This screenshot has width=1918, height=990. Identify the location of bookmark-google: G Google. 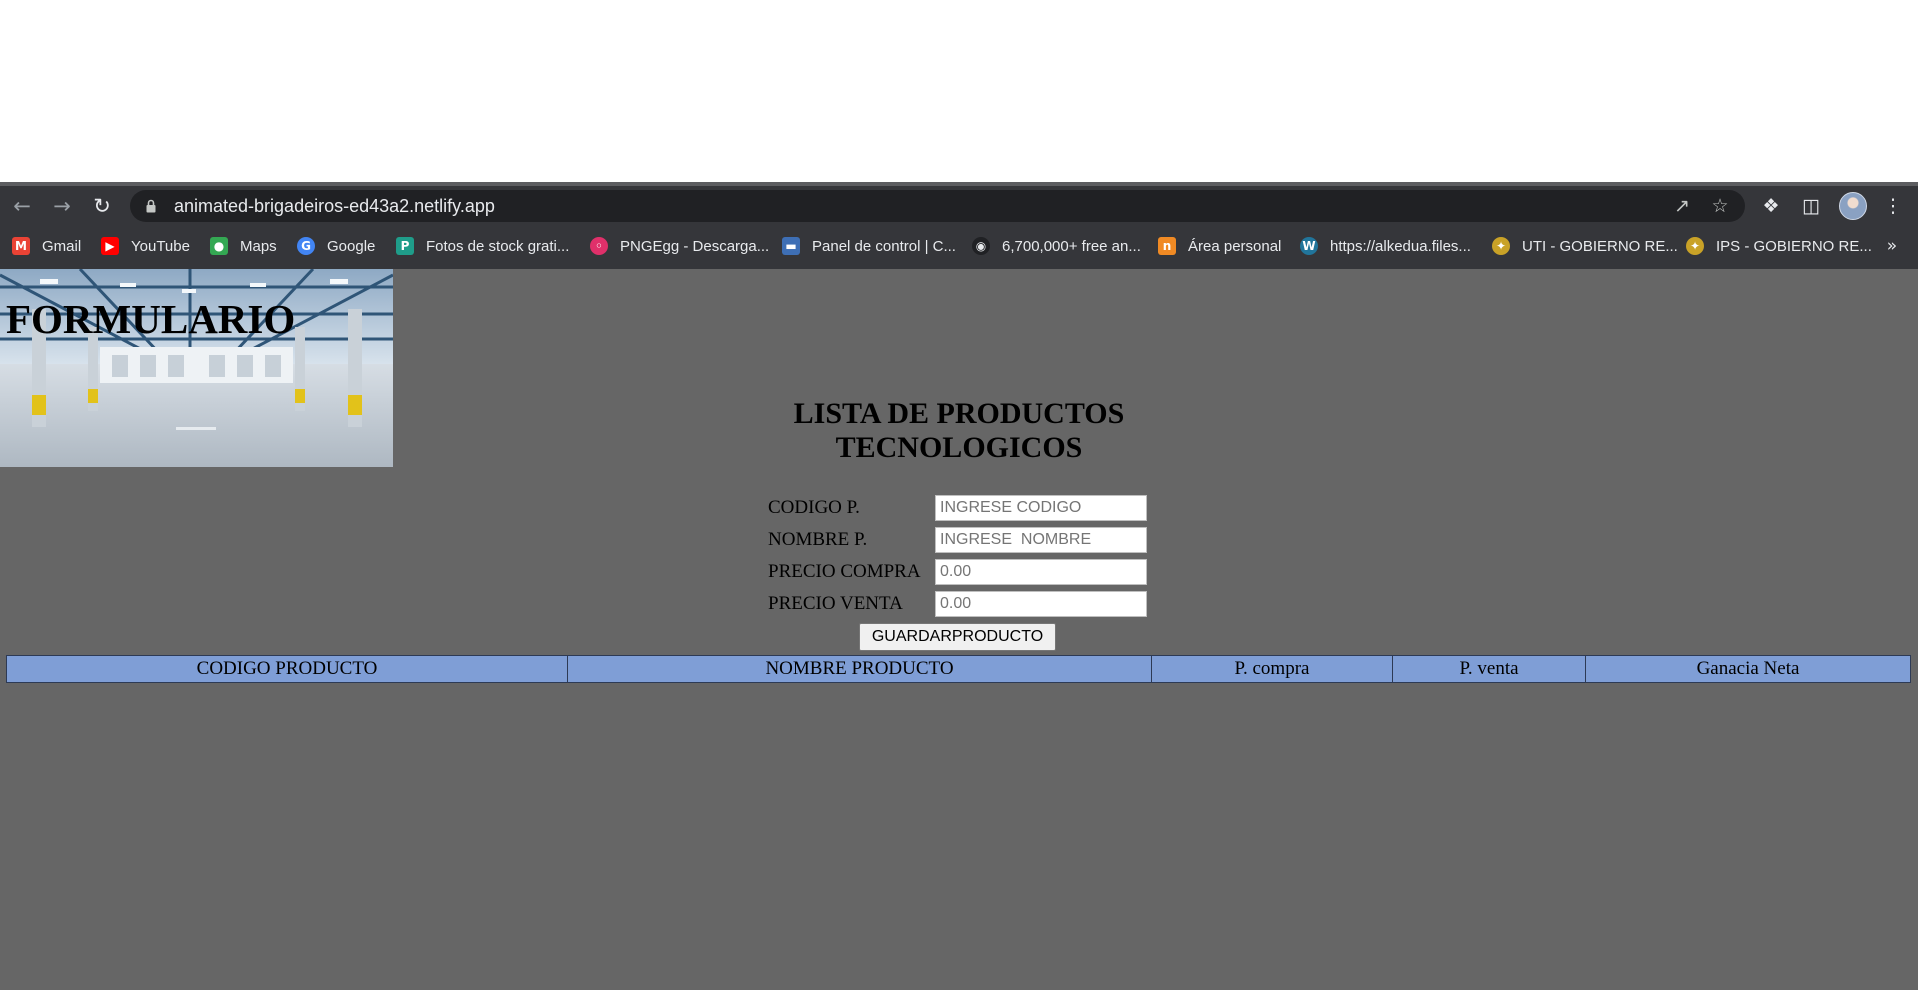
(336, 246).